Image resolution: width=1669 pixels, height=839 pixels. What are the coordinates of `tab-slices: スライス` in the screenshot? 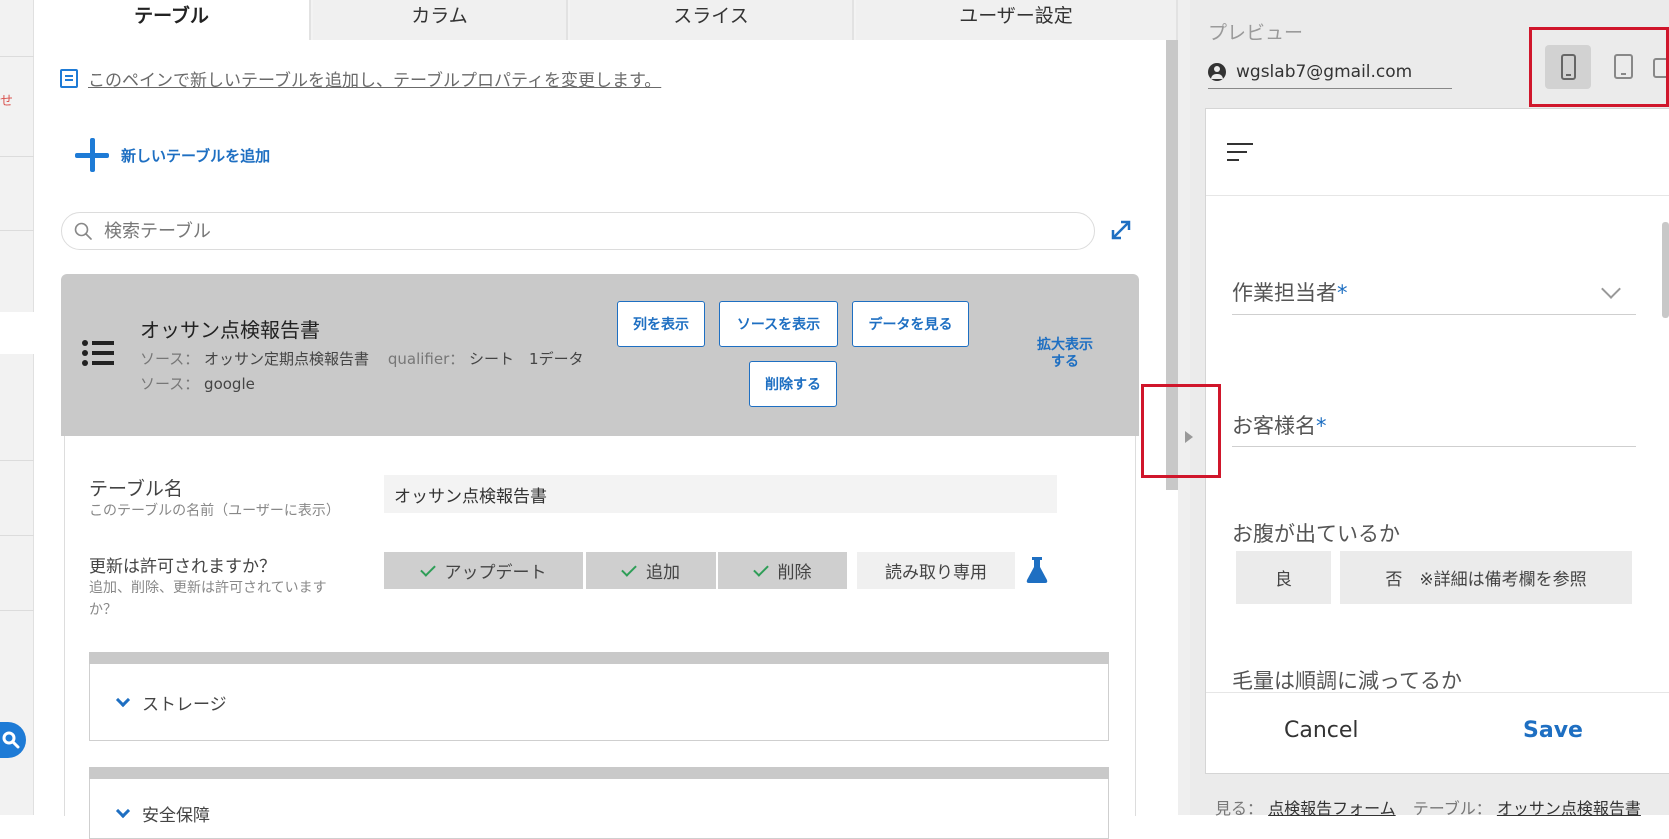 It's located at (712, 20).